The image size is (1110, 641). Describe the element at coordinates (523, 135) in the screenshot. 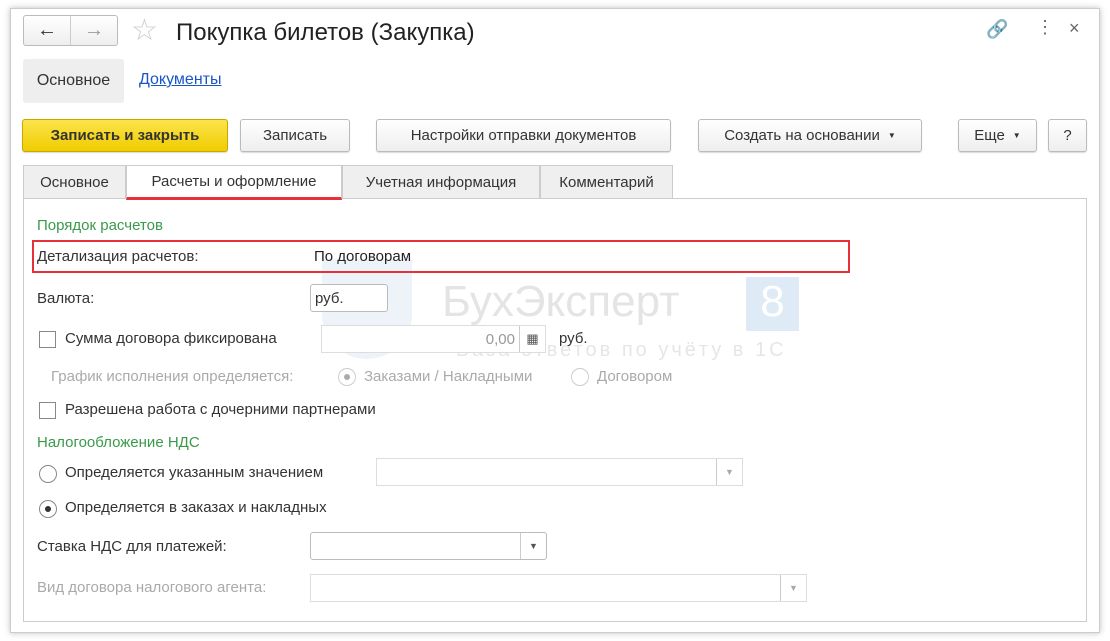

I see `send-settings-button: Настройки отправки документов` at that location.